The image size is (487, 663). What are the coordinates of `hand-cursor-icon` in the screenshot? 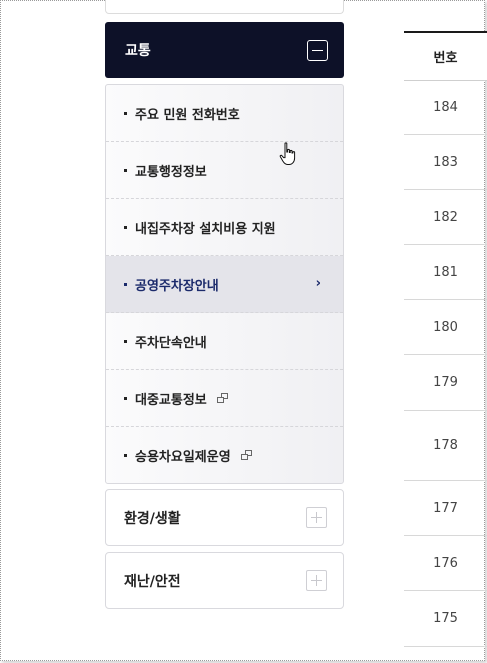 It's located at (287, 153).